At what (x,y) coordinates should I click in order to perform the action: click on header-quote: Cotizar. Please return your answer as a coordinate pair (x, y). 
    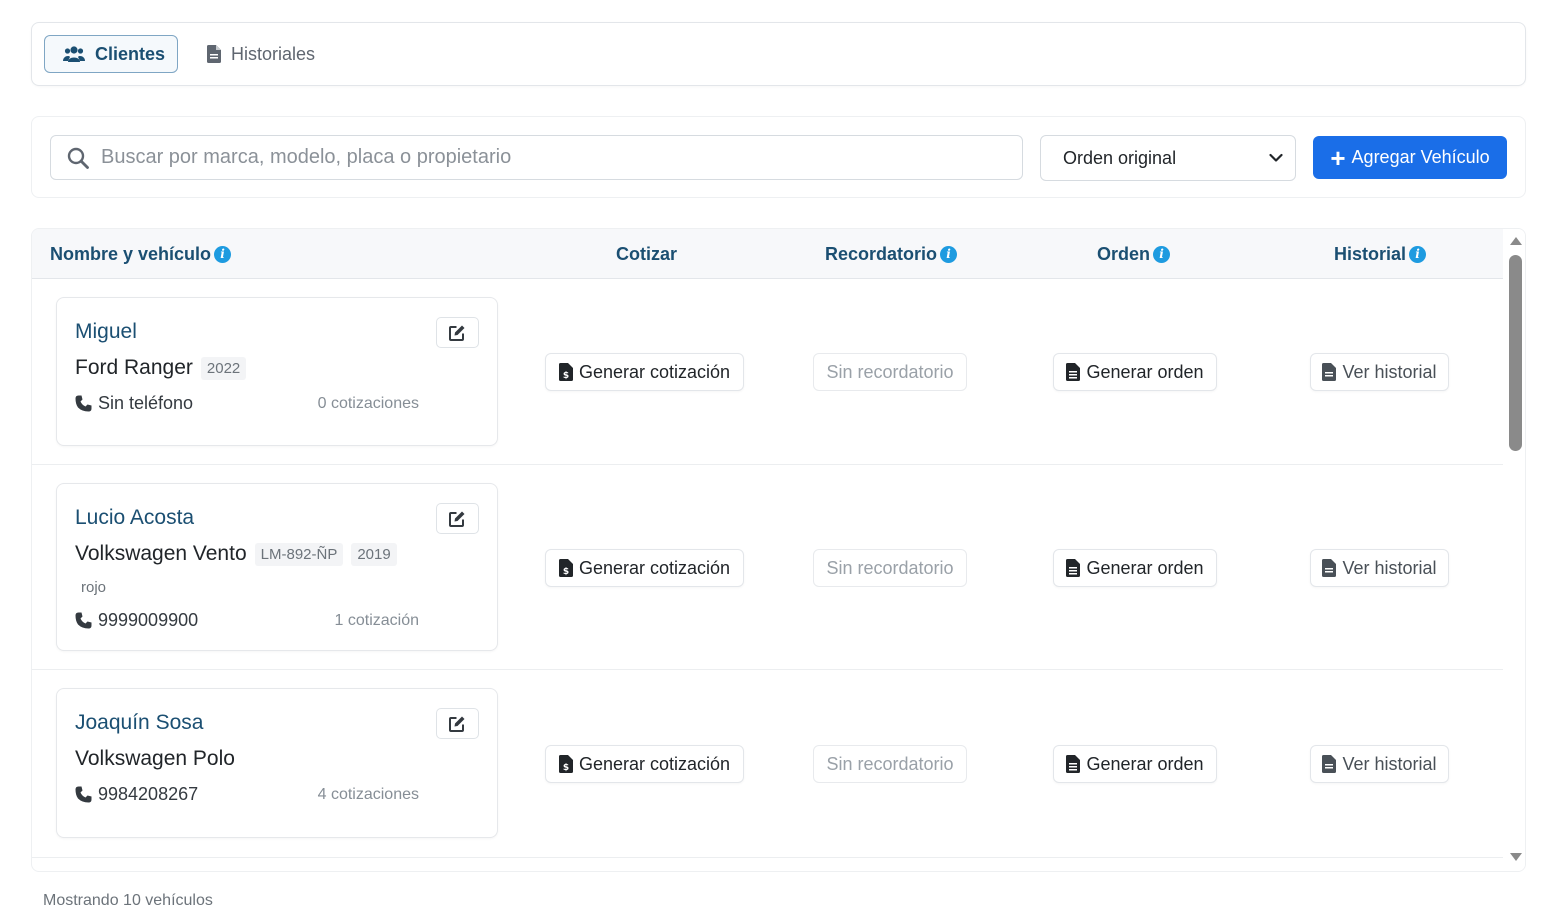
    Looking at the image, I should click on (646, 254).